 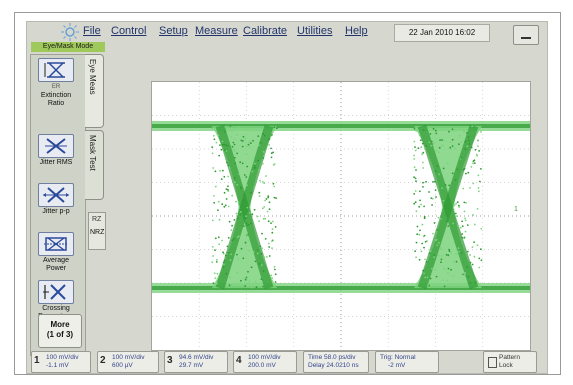 I want to click on jitter-pp-button: Jitter p-p, so click(x=56, y=199).